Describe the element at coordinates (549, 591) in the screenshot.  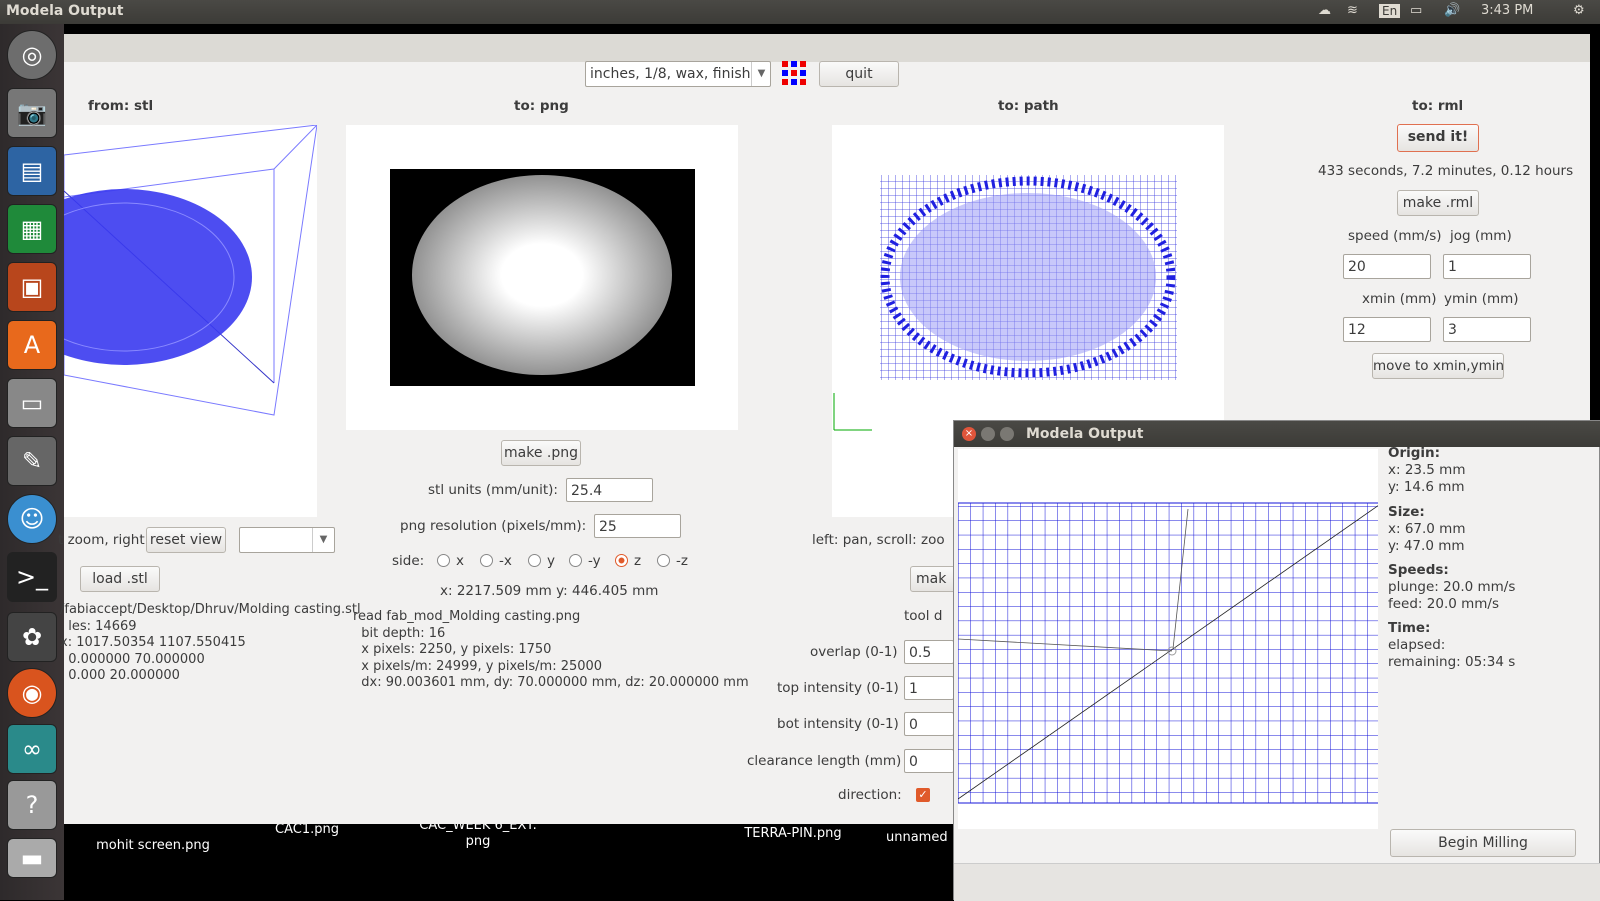
I see `cursor-coordinates: x: 2217.509 mm y: 446.405 mm` at that location.